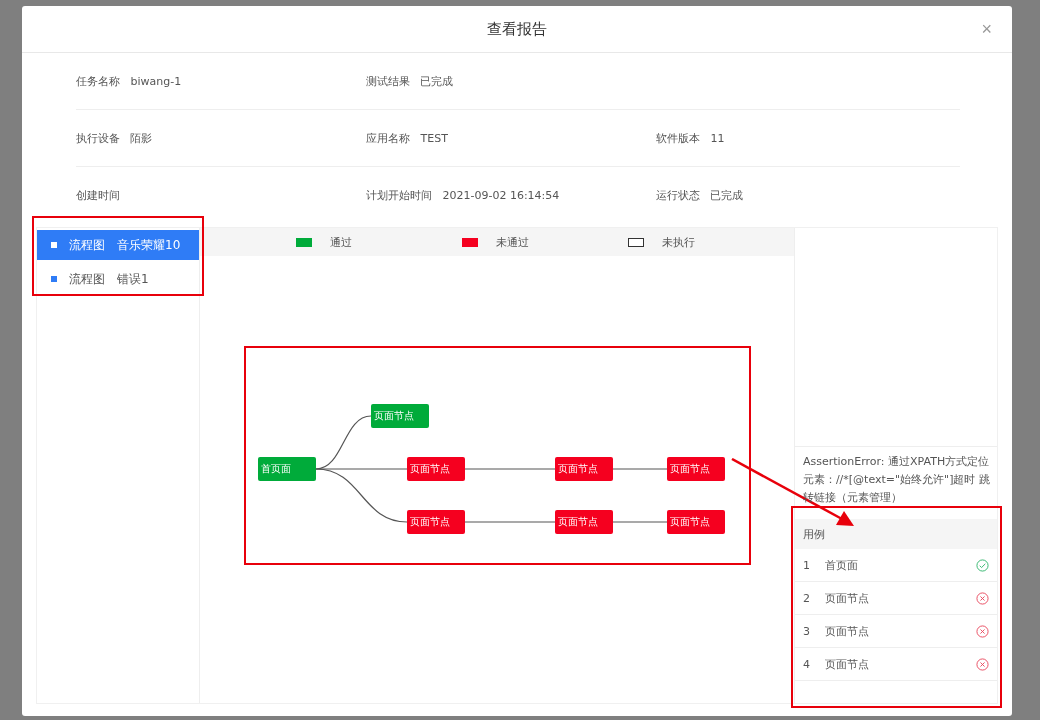 This screenshot has width=1040, height=720. I want to click on cases-header: 用例, so click(895, 534).